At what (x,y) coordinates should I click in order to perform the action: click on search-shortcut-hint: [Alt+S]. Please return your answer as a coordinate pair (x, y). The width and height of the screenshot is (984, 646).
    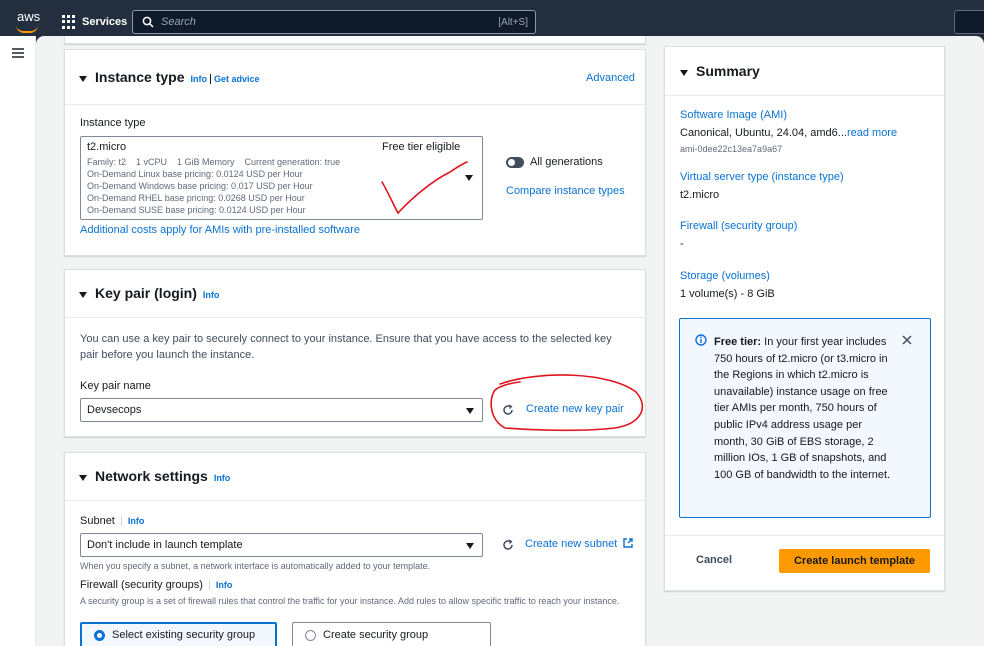
    Looking at the image, I should click on (513, 22).